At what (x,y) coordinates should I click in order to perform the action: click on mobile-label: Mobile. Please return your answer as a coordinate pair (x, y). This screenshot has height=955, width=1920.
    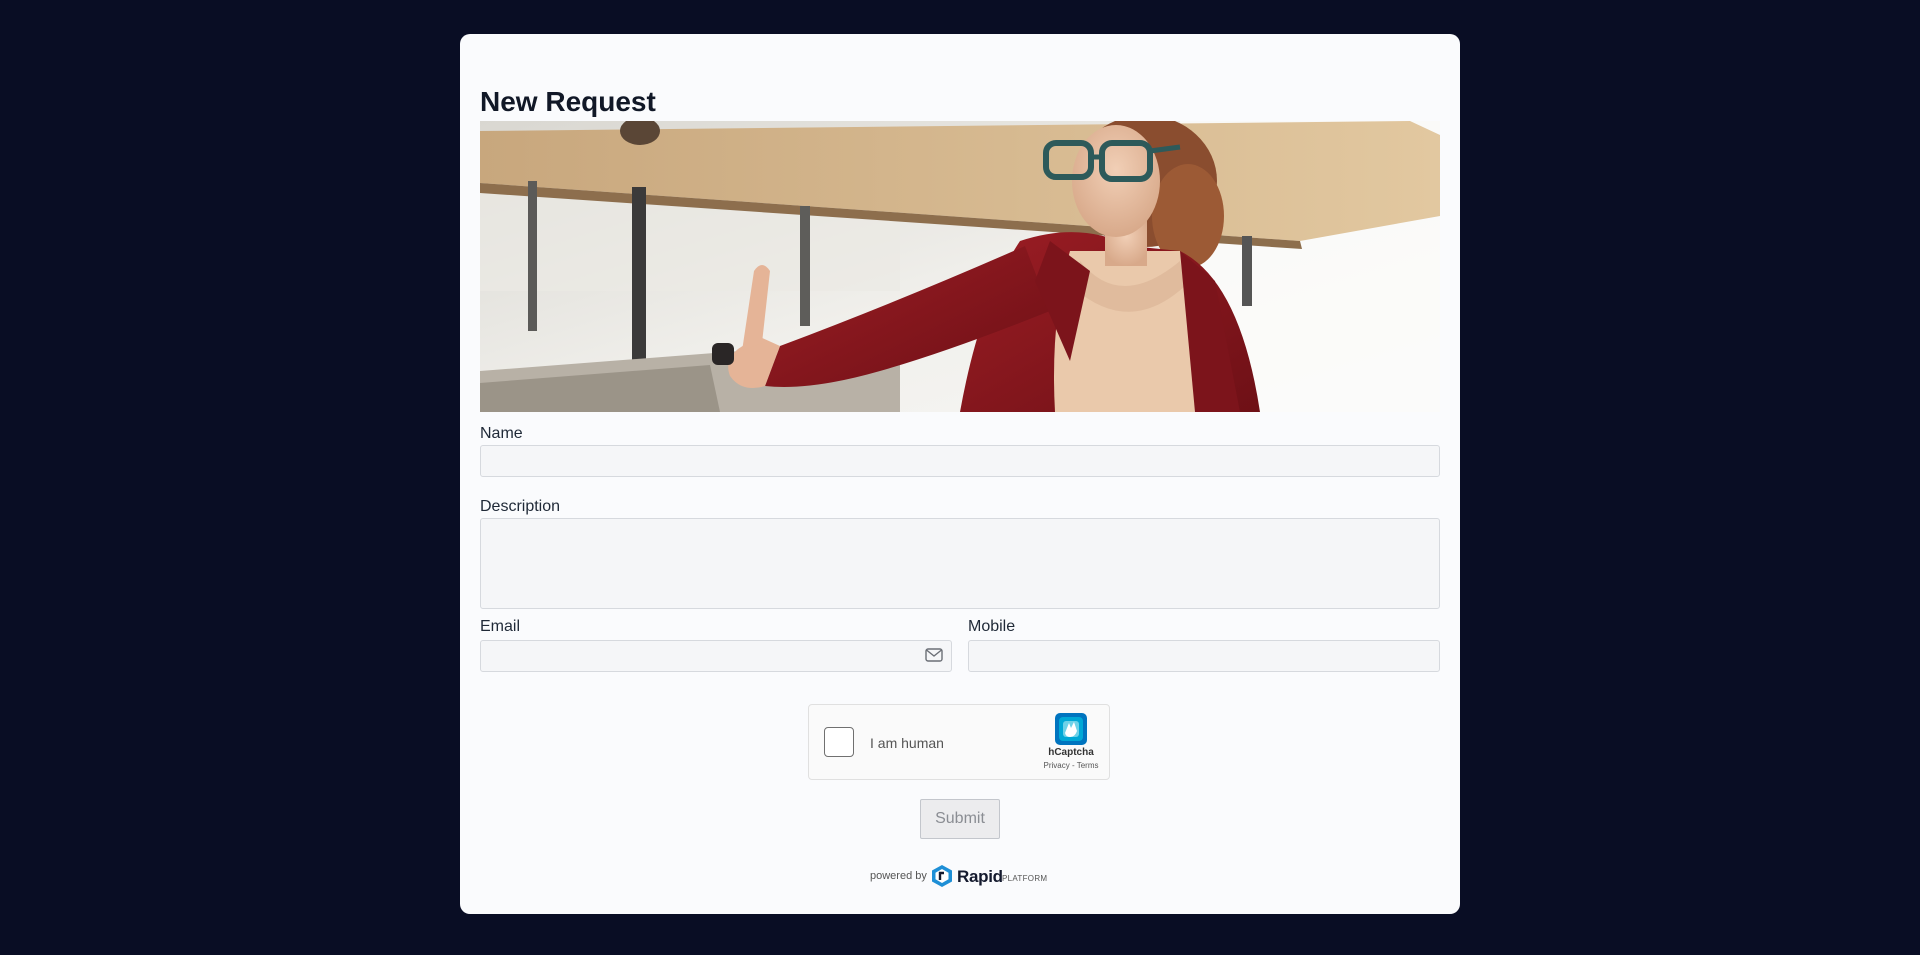
    Looking at the image, I should click on (992, 626).